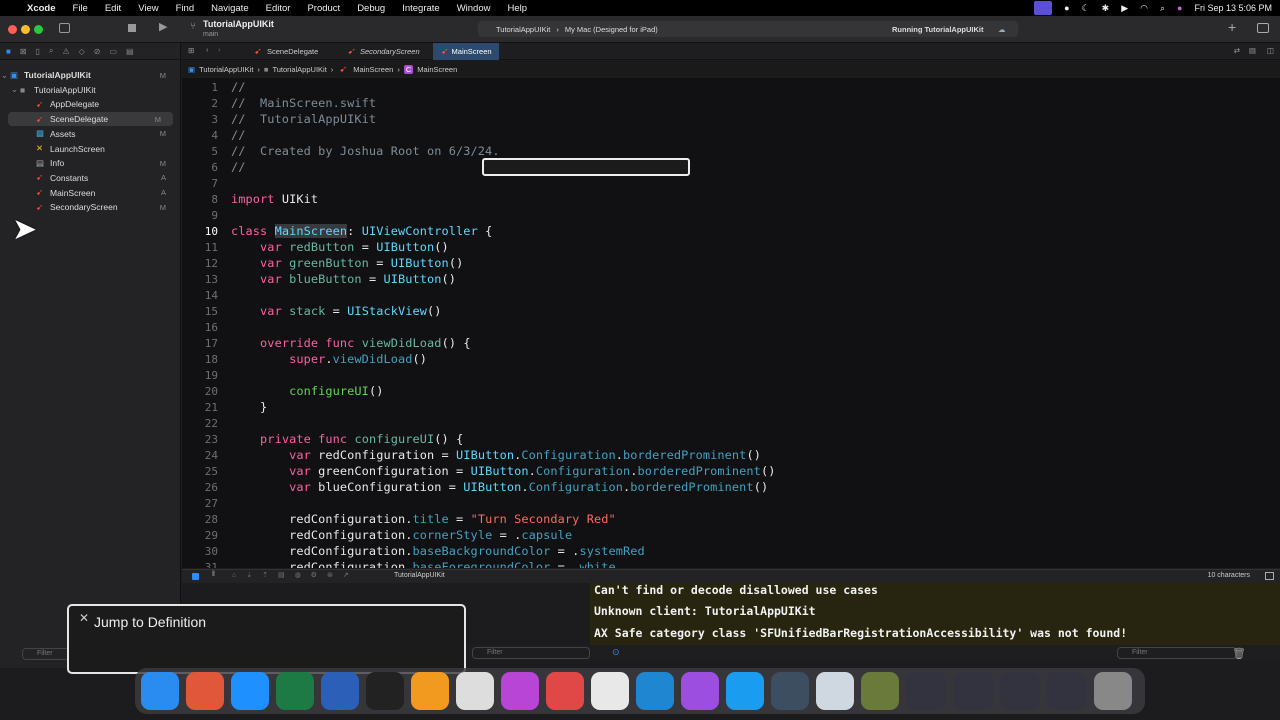 This screenshot has height=720, width=1280. Describe the element at coordinates (1233, 8) in the screenshot. I see `clock: Fri Sep 13 5:06 PM` at that location.